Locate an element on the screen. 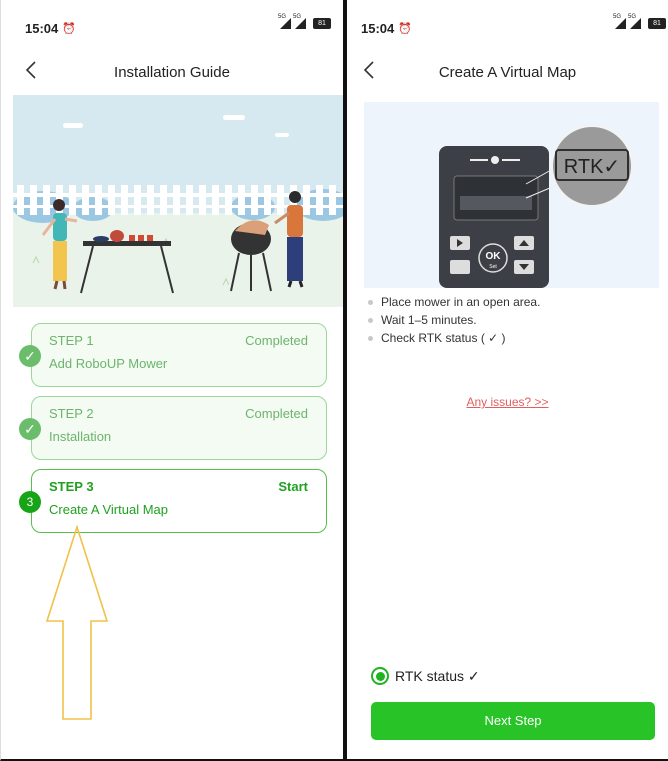  step-name: Create A Virtual Map is located at coordinates (108, 509).